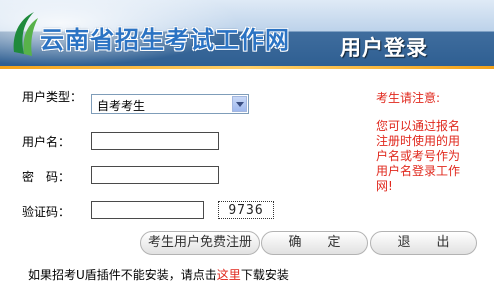 This screenshot has width=494, height=294. Describe the element at coordinates (408, 98) in the screenshot. I see `notice-heading: 考生请注意:` at that location.